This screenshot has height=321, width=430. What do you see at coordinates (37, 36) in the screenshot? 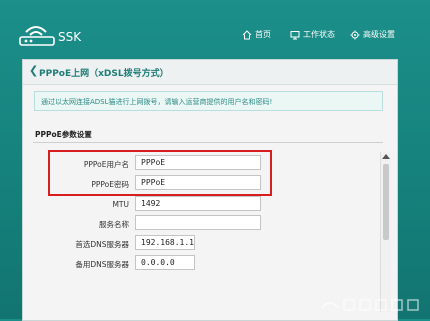
I see `router-logo-icon` at bounding box center [37, 36].